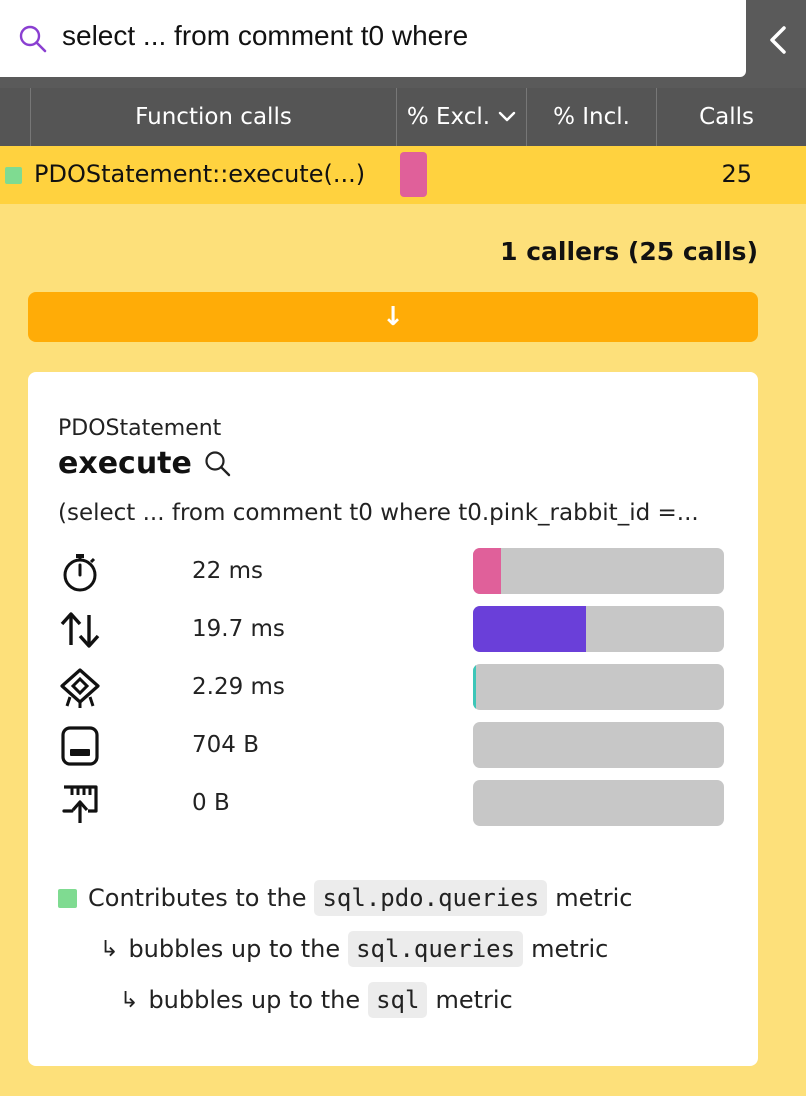 The height and width of the screenshot is (1096, 806). What do you see at coordinates (398, 1000) in the screenshot?
I see `metric-name-code: sql` at bounding box center [398, 1000].